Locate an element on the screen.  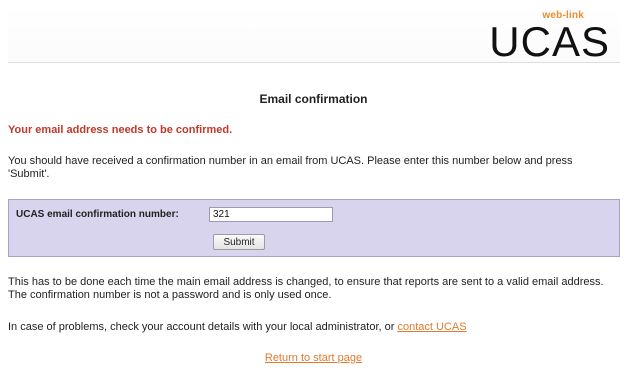
contact-ucas-link: contact UCAS is located at coordinates (431, 327).